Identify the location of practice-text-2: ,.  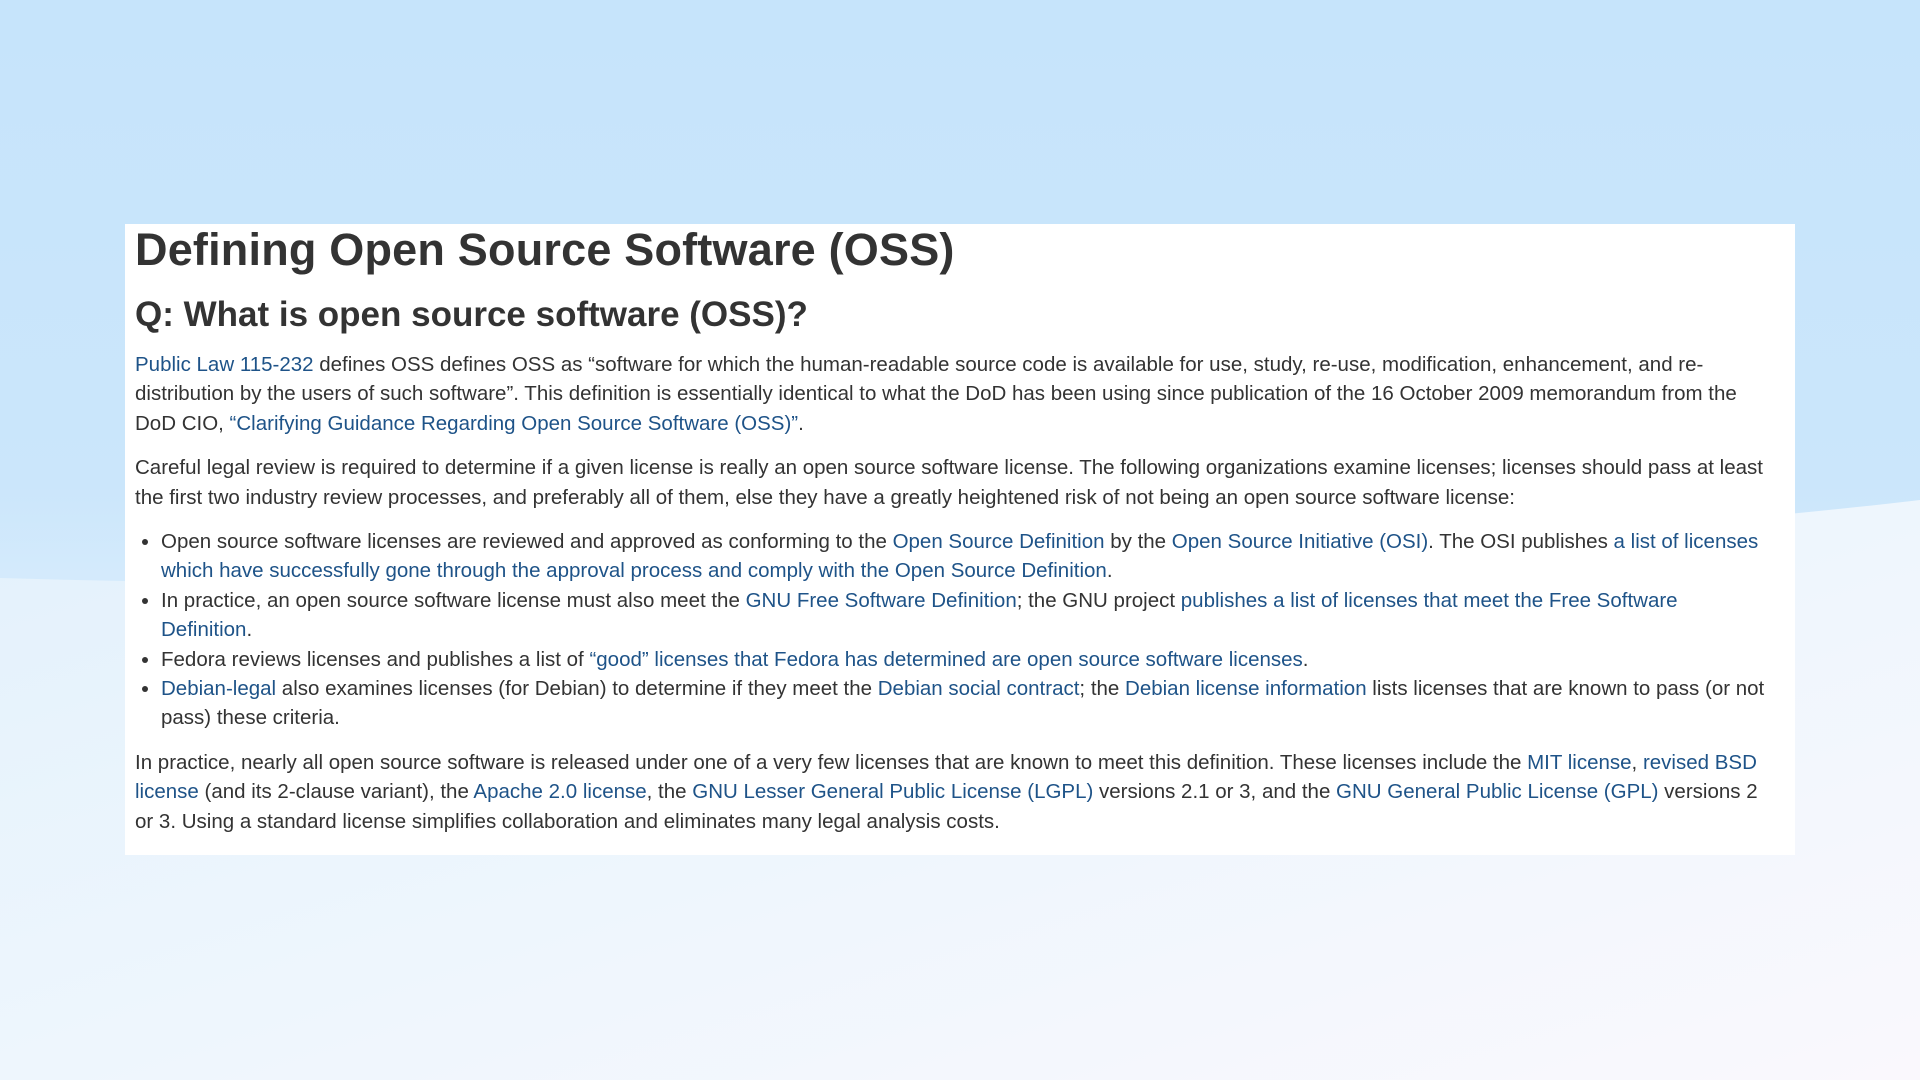
(1637, 762).